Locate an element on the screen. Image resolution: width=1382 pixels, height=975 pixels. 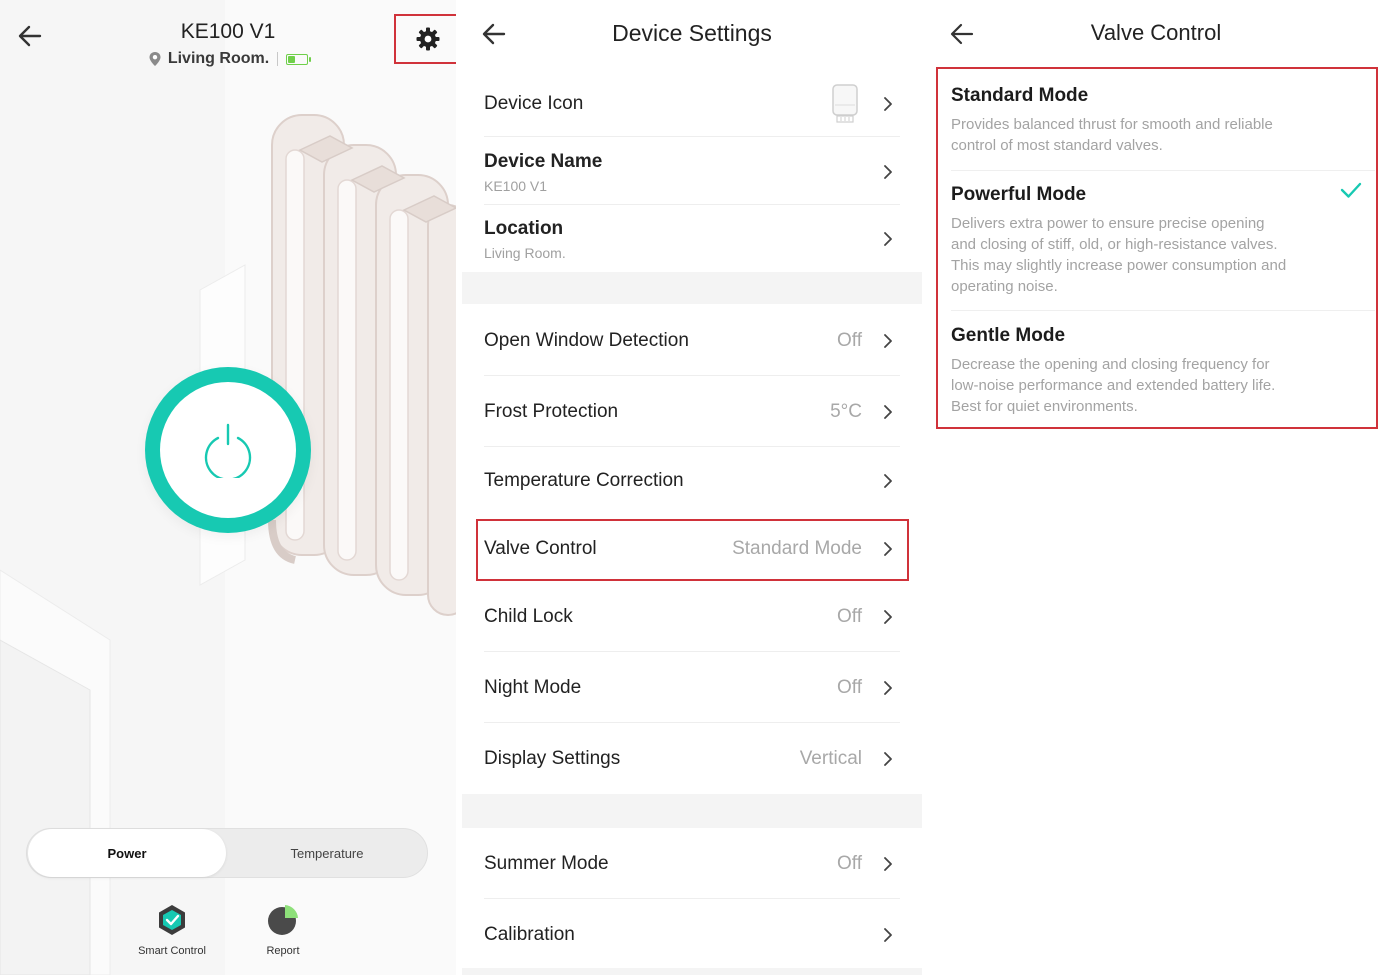
summer-mode-row: Summer Mode Off is located at coordinates (692, 864).